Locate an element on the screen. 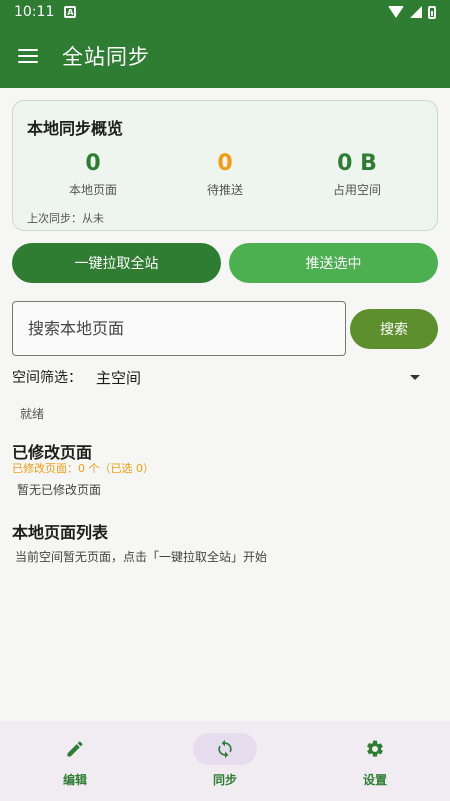 This screenshot has height=801, width=450. stat-label: 本地页面 is located at coordinates (92, 190).